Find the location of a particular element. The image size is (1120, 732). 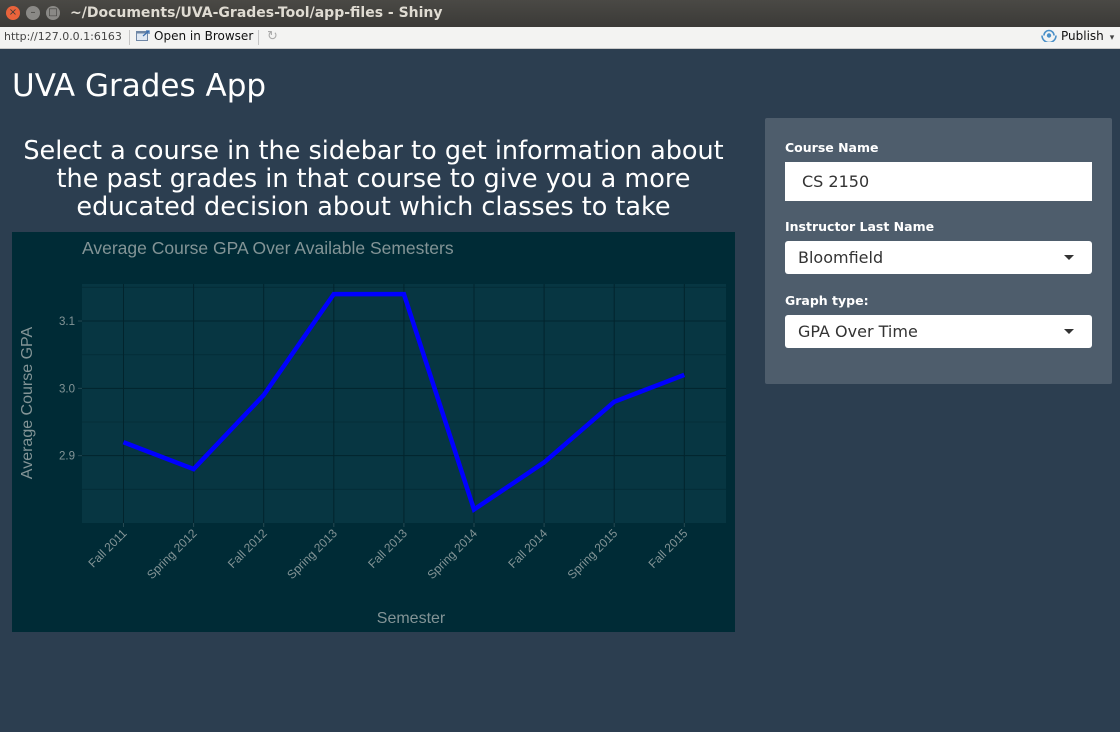

open-browser-icon is located at coordinates (143, 35).